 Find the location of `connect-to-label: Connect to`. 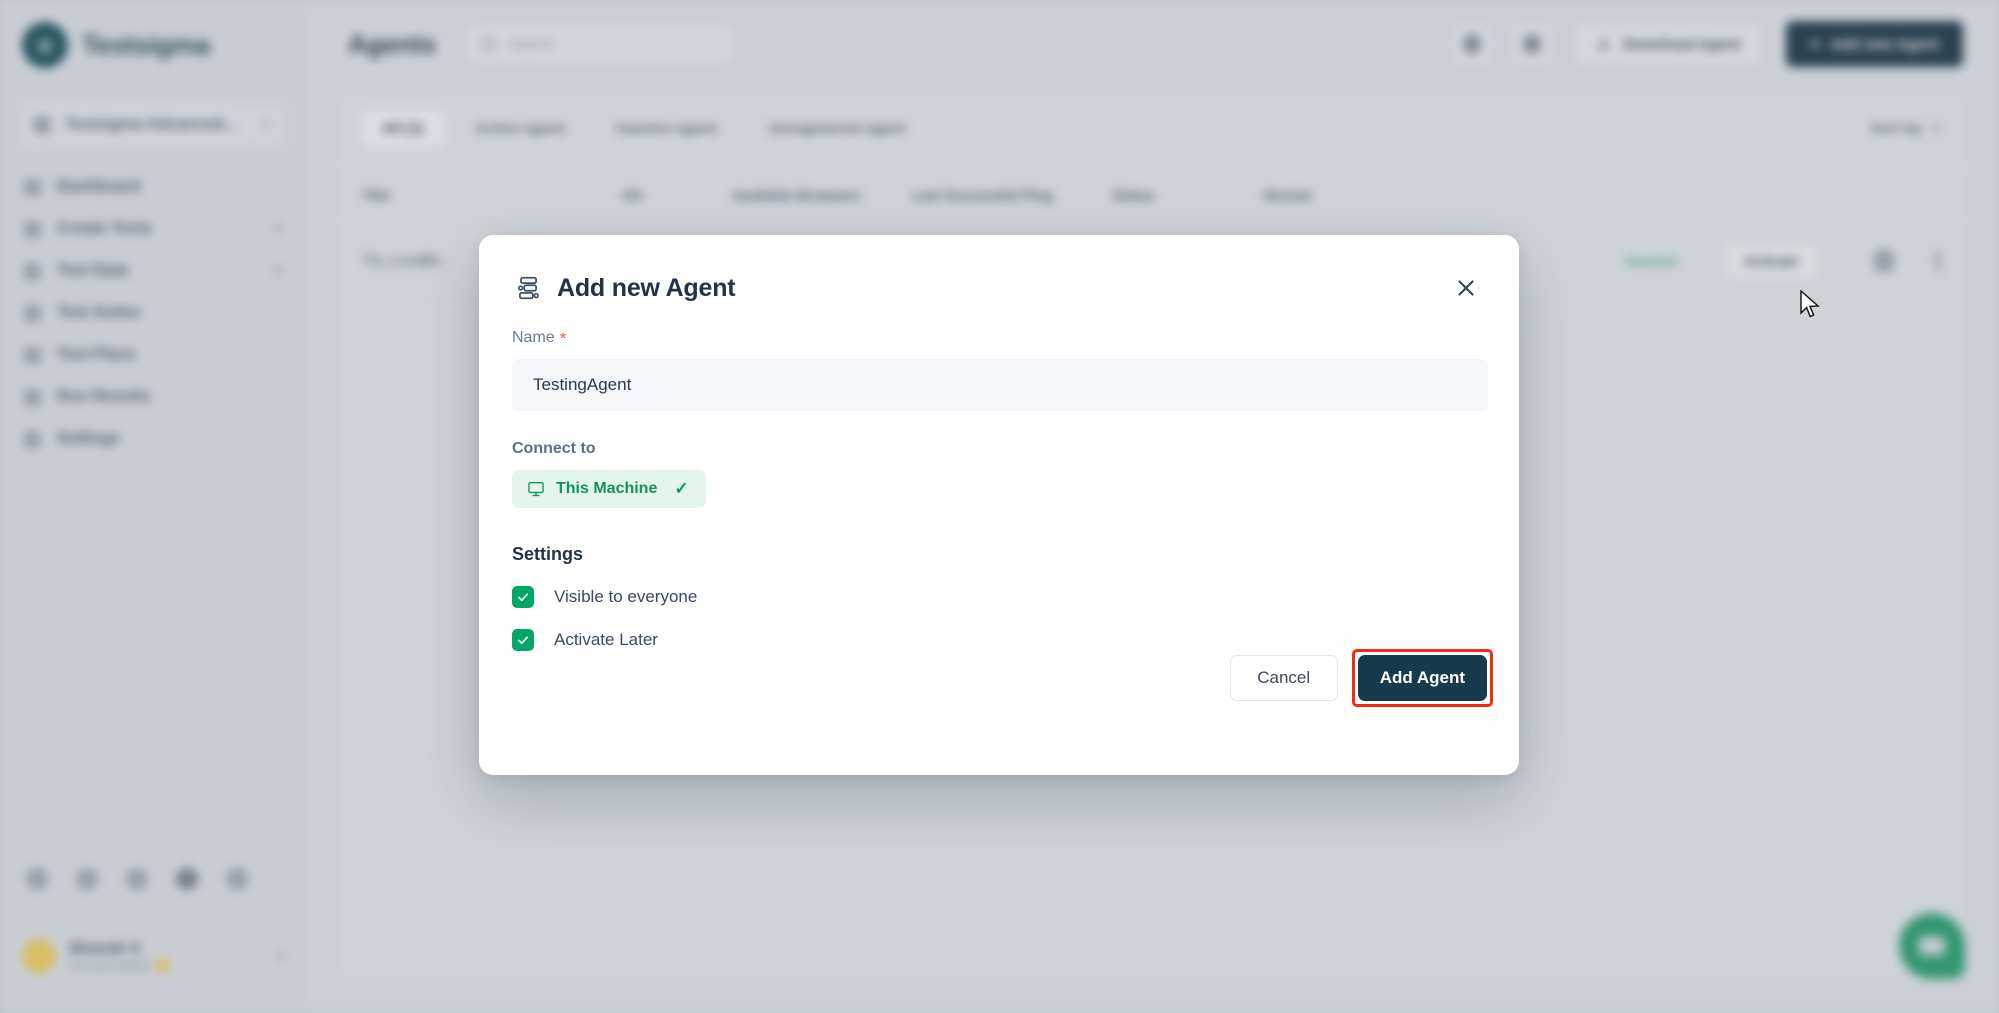

connect-to-label: Connect to is located at coordinates (554, 448).